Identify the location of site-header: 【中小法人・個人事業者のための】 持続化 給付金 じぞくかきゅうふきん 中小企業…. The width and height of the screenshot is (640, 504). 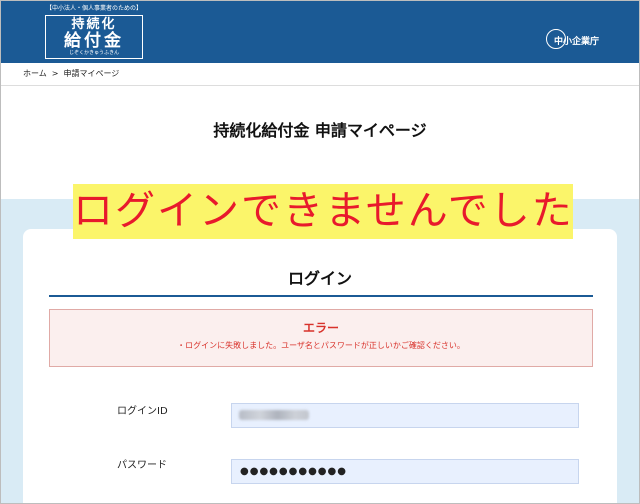
(320, 32).